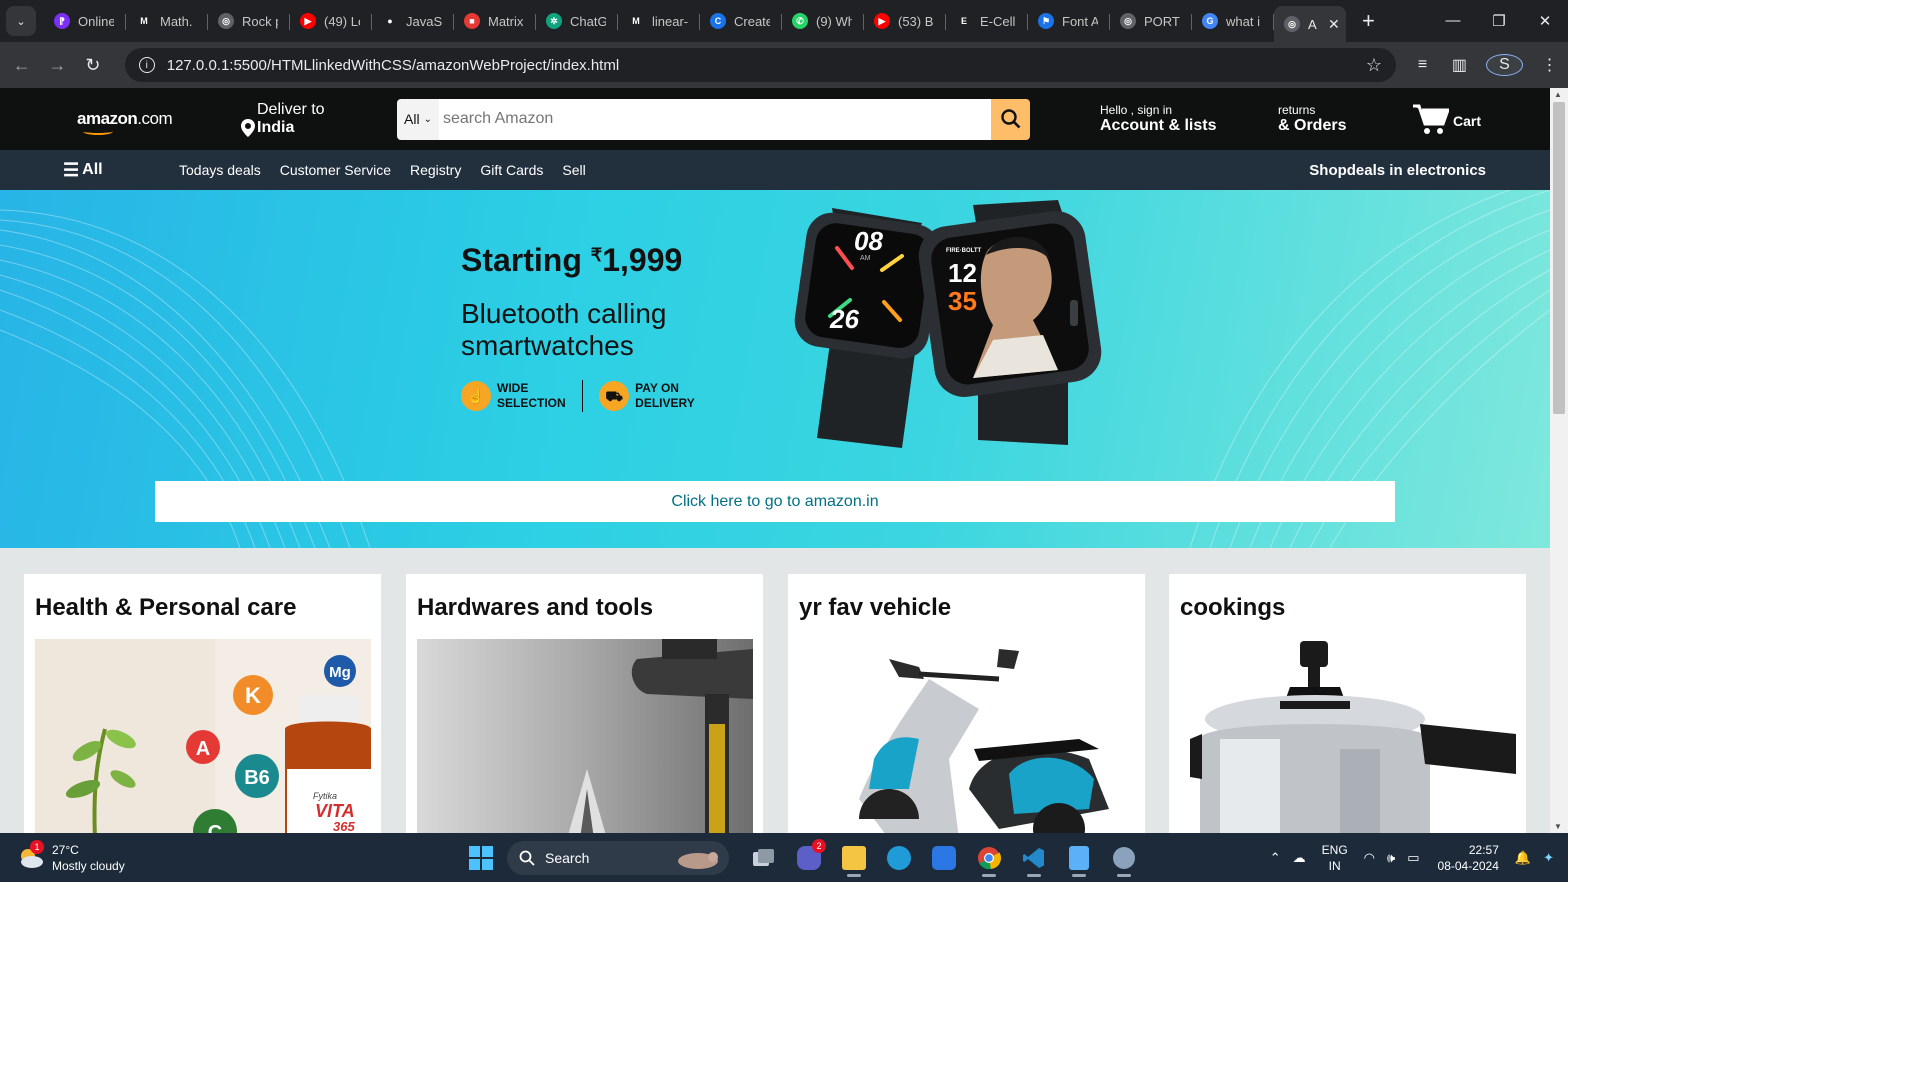 The width and height of the screenshot is (1920, 1080). What do you see at coordinates (1369, 858) in the screenshot?
I see `wifi-icon: ◠` at bounding box center [1369, 858].